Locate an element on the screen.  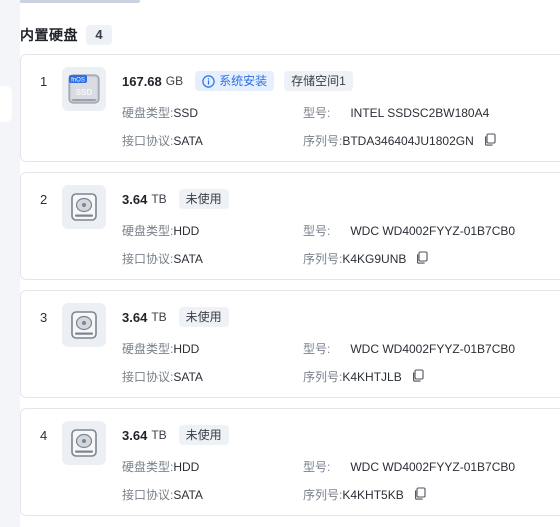
disk-index: 1 is located at coordinates (44, 81).